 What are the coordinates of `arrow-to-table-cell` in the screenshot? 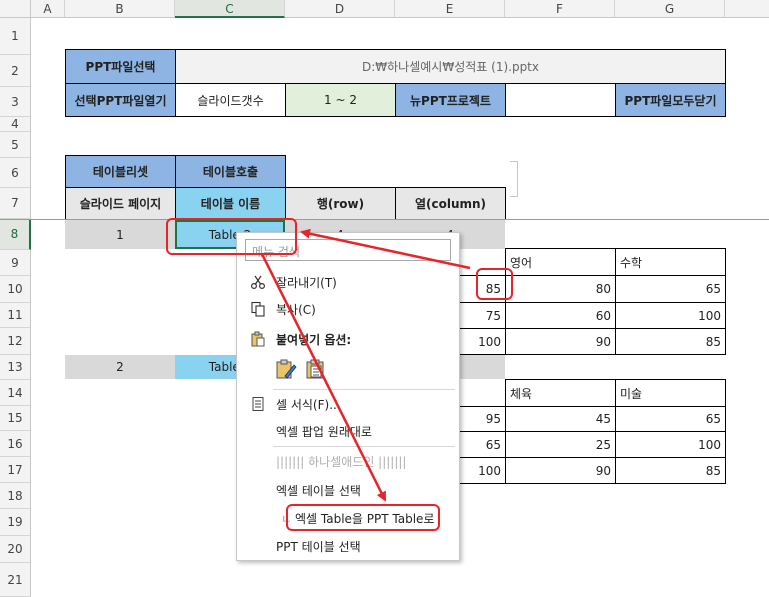 It's located at (385, 249).